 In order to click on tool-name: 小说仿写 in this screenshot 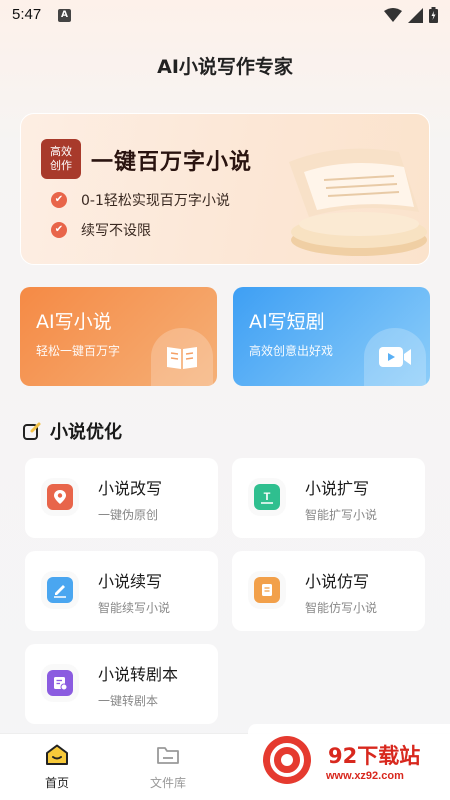, I will do `click(337, 581)`.